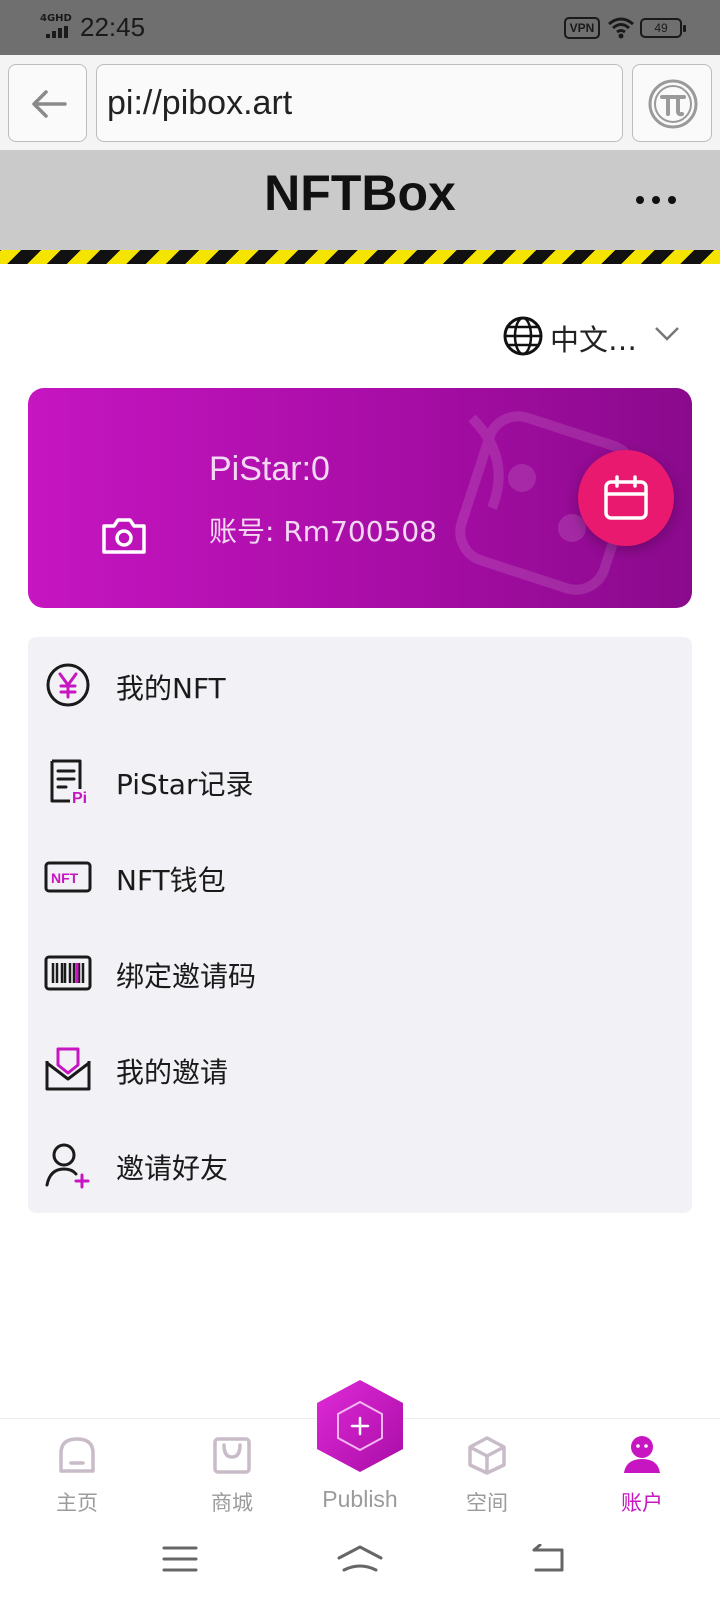 The height and width of the screenshot is (1600, 720). I want to click on system-nav-bar, so click(360, 1565).